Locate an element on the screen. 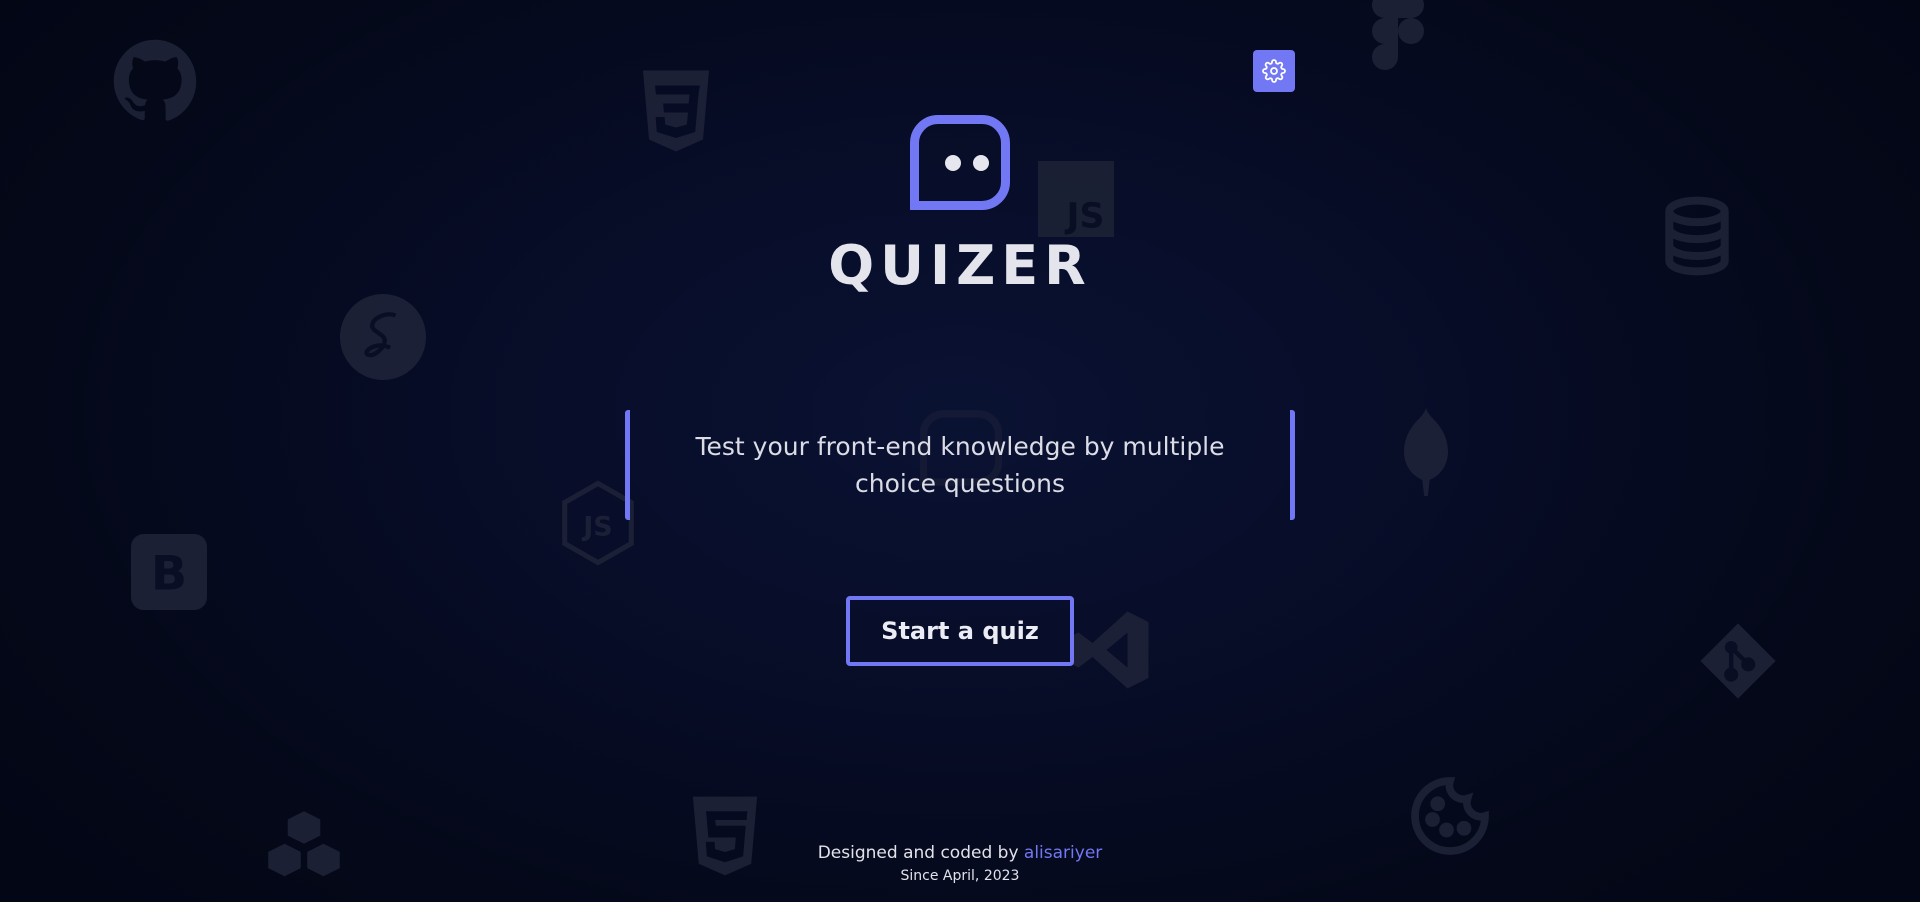  vscode-icon is located at coordinates (1110, 650).